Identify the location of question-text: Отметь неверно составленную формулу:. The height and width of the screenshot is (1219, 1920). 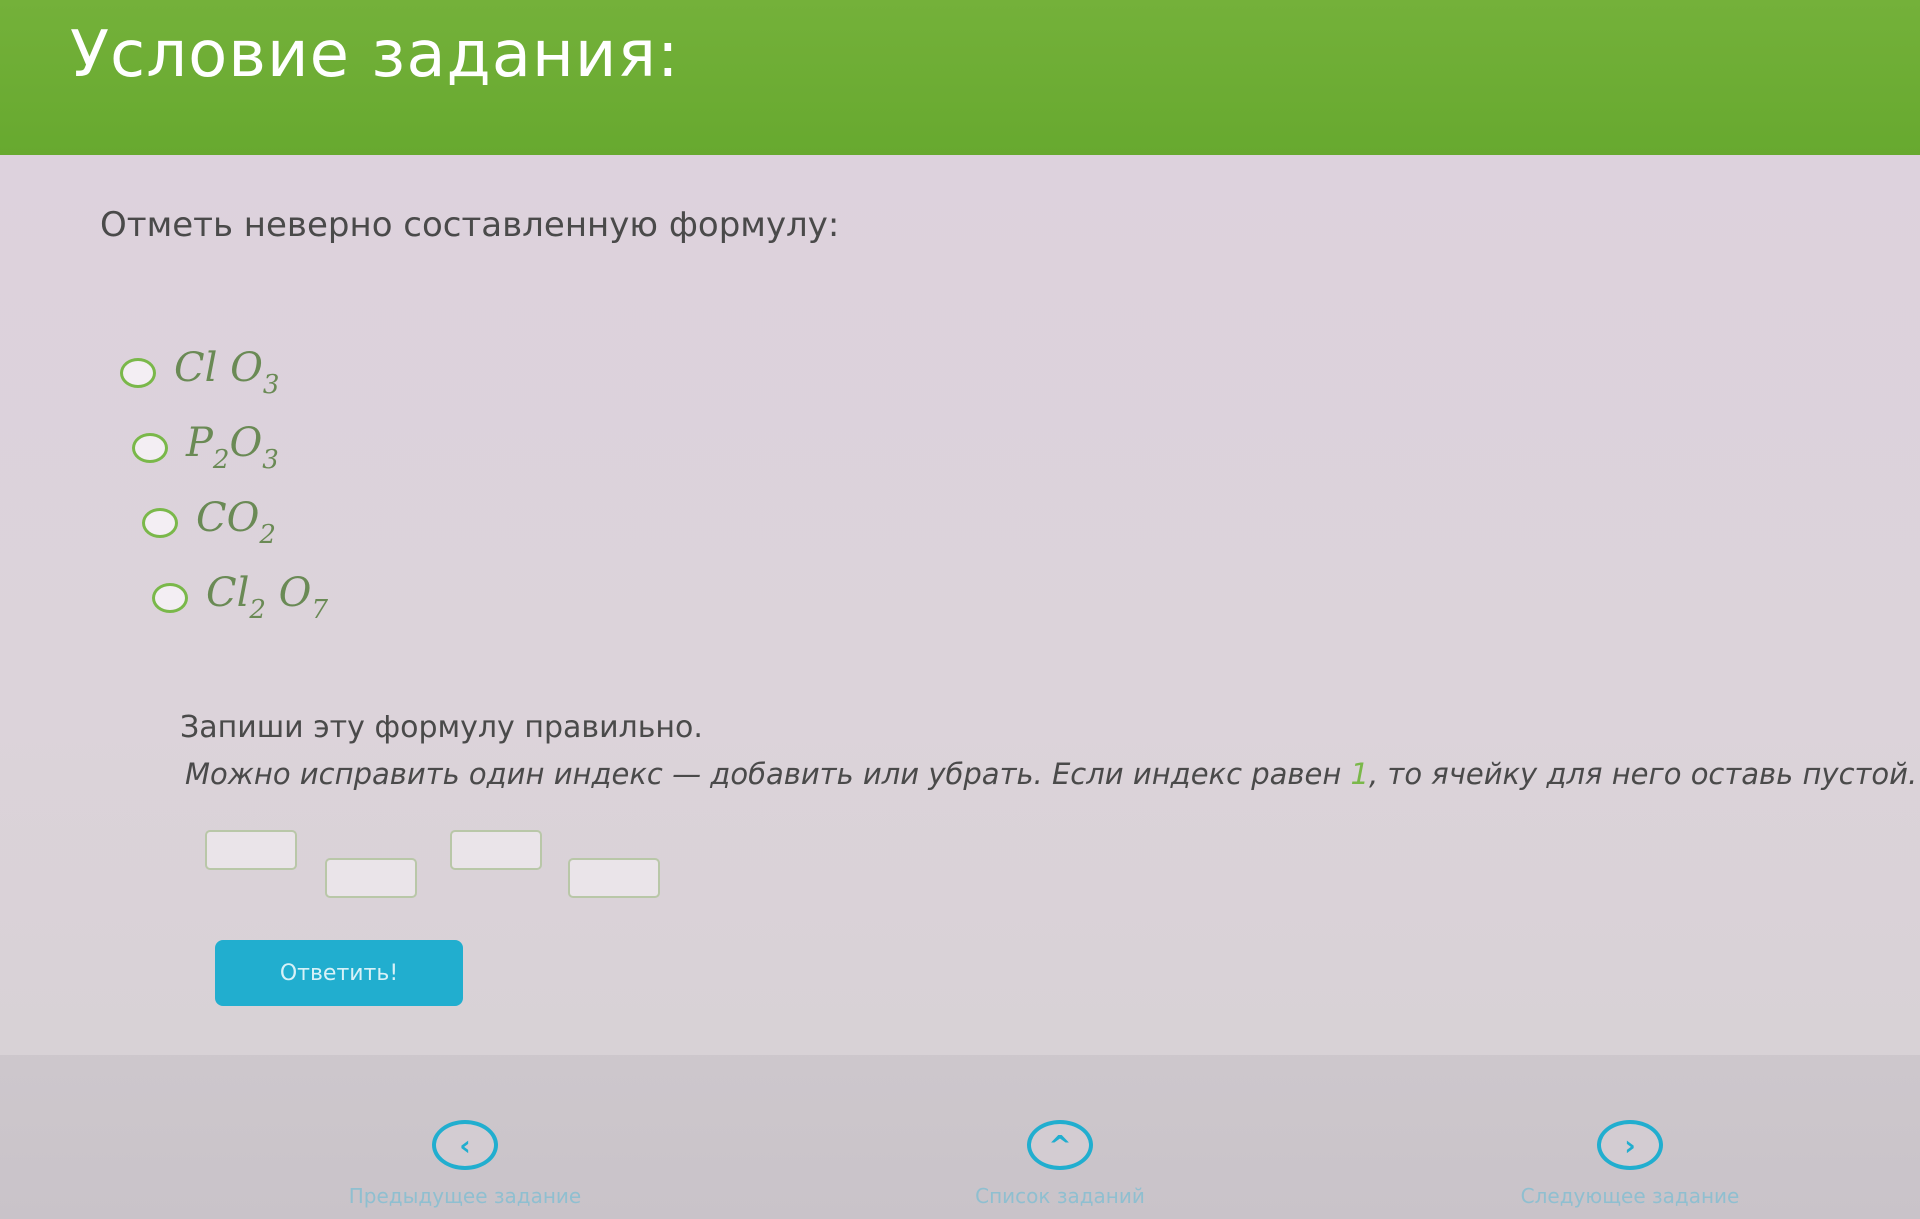
(470, 225).